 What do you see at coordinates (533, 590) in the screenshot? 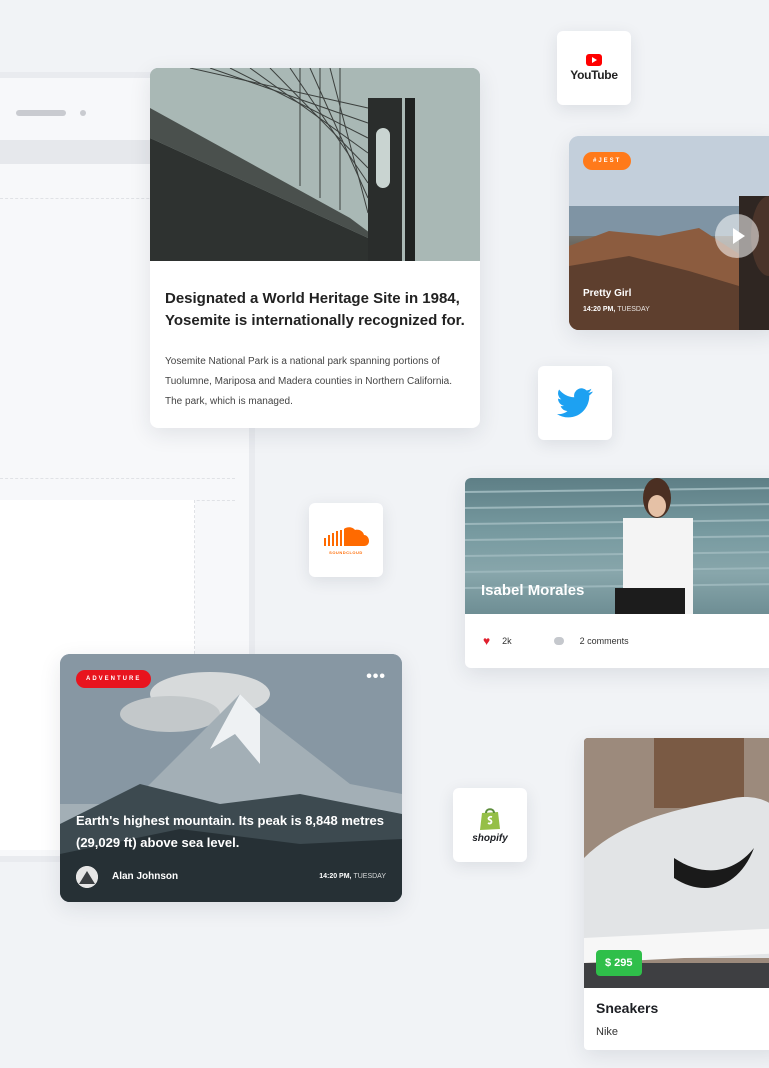
I see `profile-name: Isabel Morales` at bounding box center [533, 590].